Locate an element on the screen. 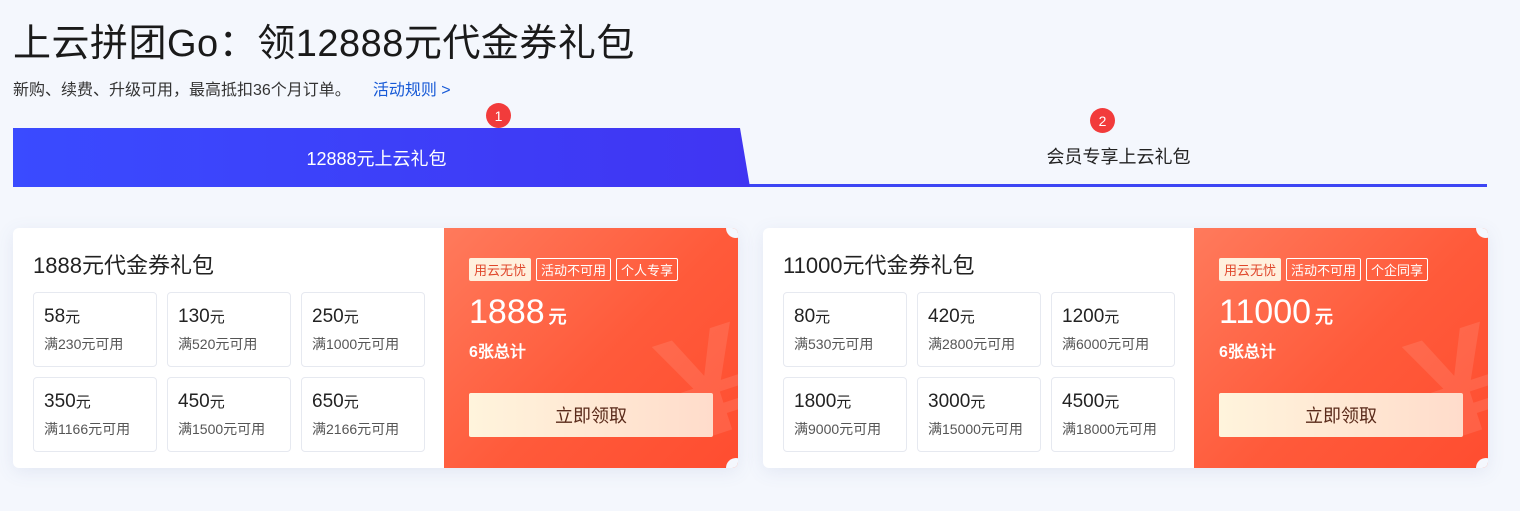 This screenshot has width=1520, height=511. coupon-item: 3000元 满15000元可用 is located at coordinates (979, 414).